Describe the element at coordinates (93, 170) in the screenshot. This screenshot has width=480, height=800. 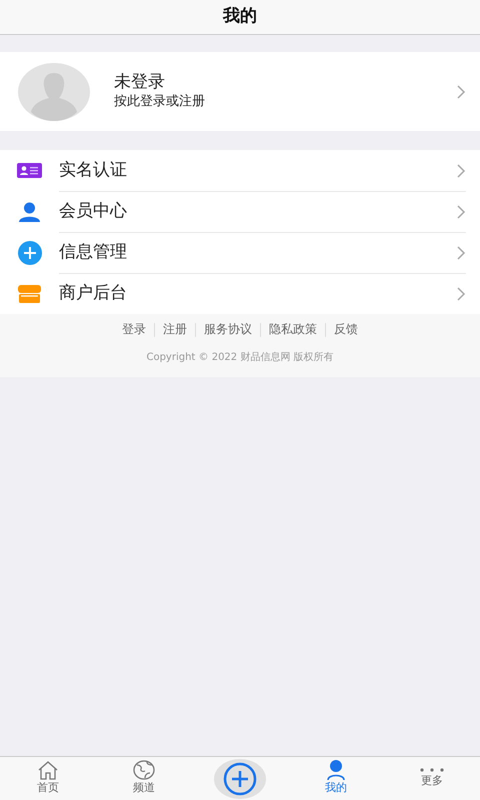
I see `menu-label: 实名认证` at that location.